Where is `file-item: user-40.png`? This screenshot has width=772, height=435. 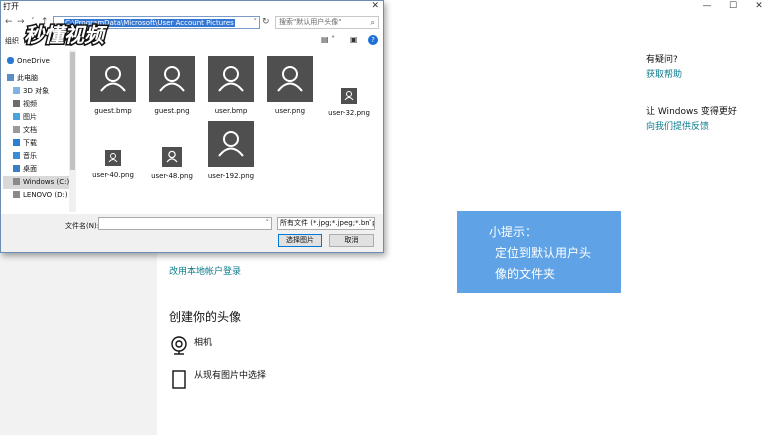 file-item: user-40.png is located at coordinates (113, 164).